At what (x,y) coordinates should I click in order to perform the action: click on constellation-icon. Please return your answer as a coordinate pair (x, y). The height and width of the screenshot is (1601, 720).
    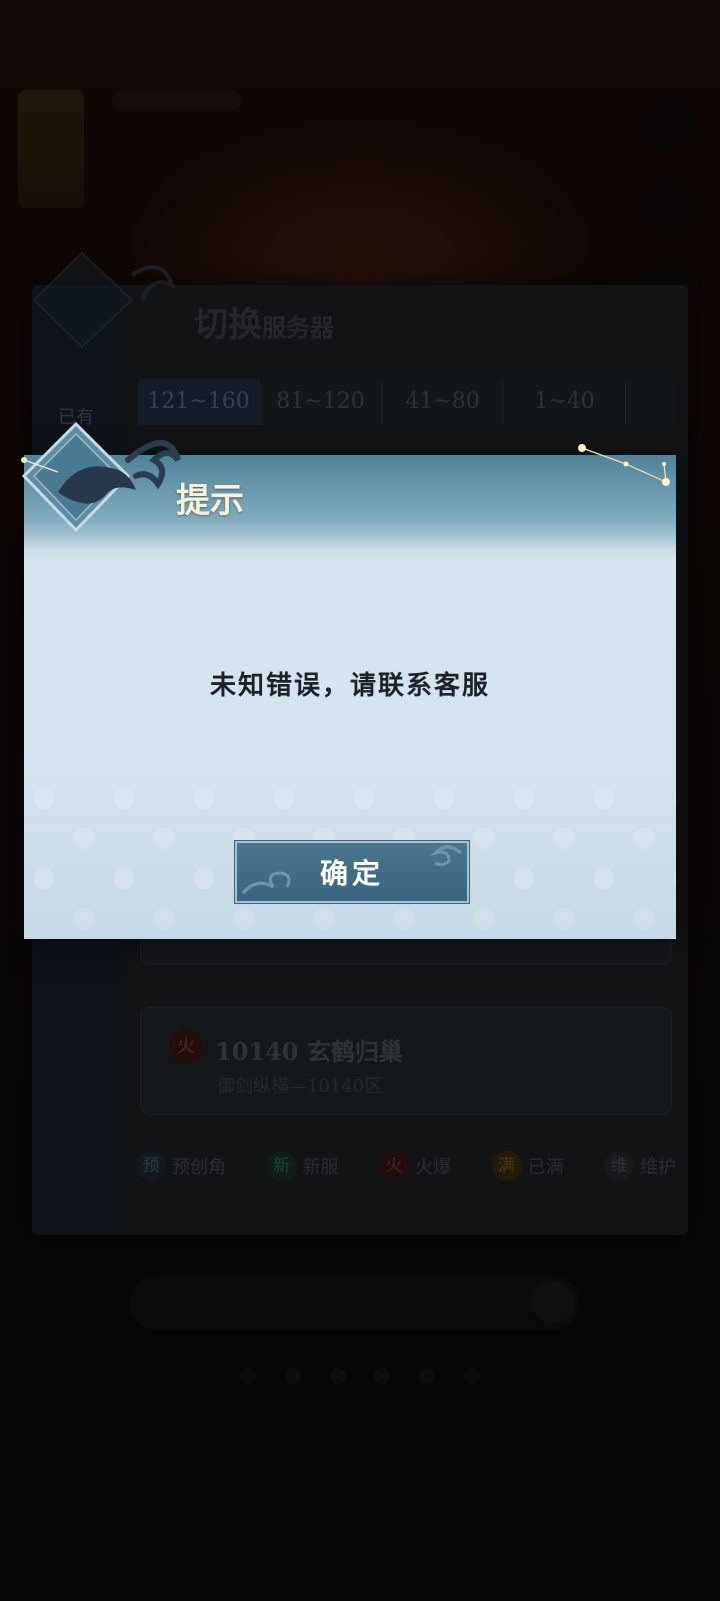
    Looking at the image, I should click on (624, 465).